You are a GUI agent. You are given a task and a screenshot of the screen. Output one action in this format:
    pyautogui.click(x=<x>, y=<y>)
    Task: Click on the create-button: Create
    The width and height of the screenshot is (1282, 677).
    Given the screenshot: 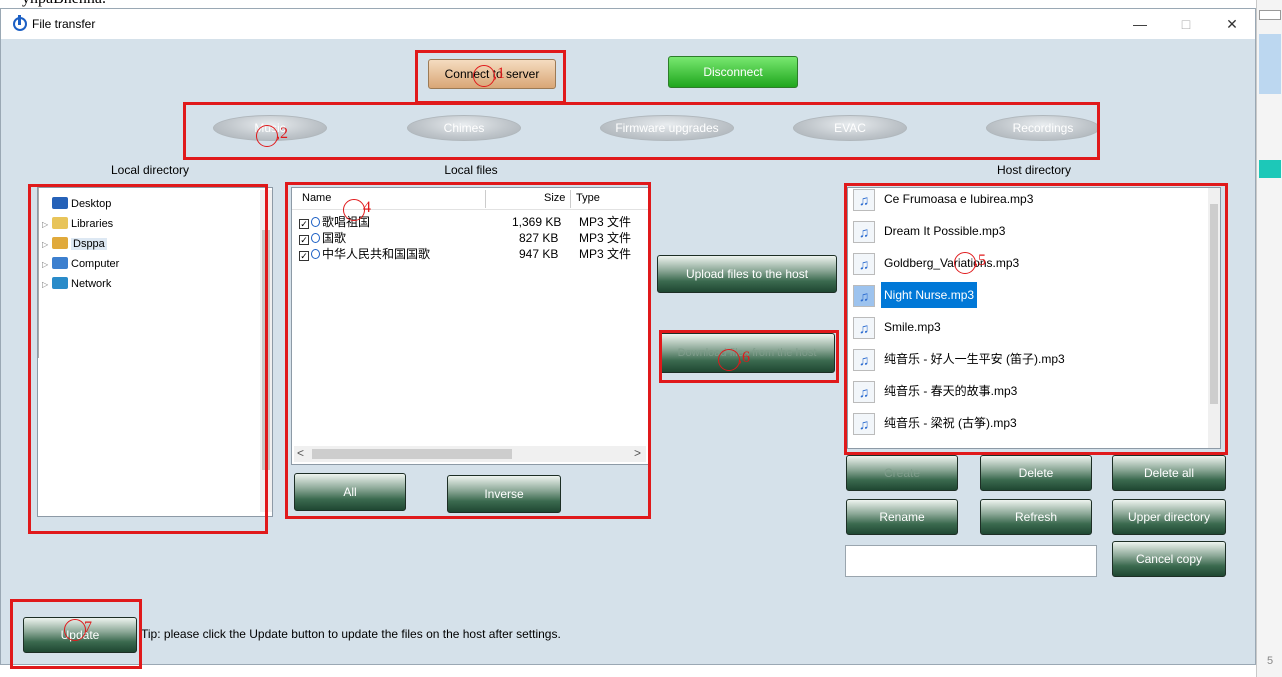 What is the action you would take?
    pyautogui.click(x=902, y=473)
    